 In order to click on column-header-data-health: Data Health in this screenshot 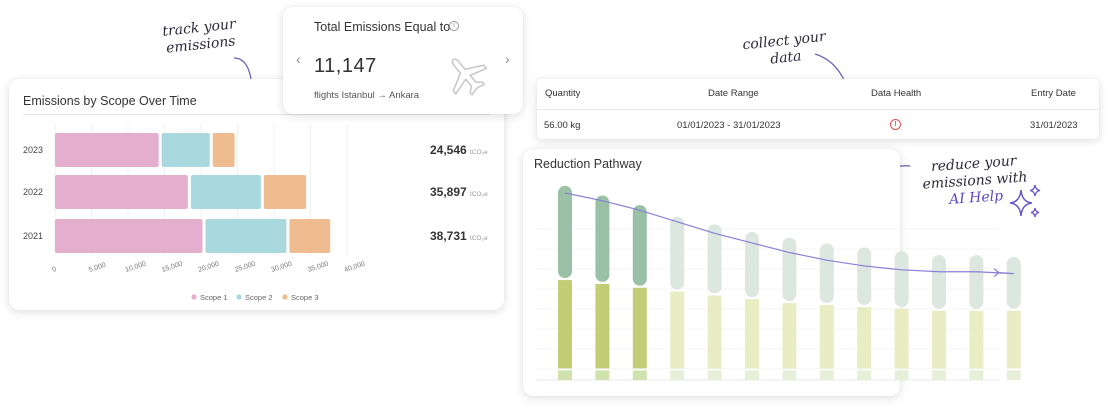, I will do `click(896, 93)`.